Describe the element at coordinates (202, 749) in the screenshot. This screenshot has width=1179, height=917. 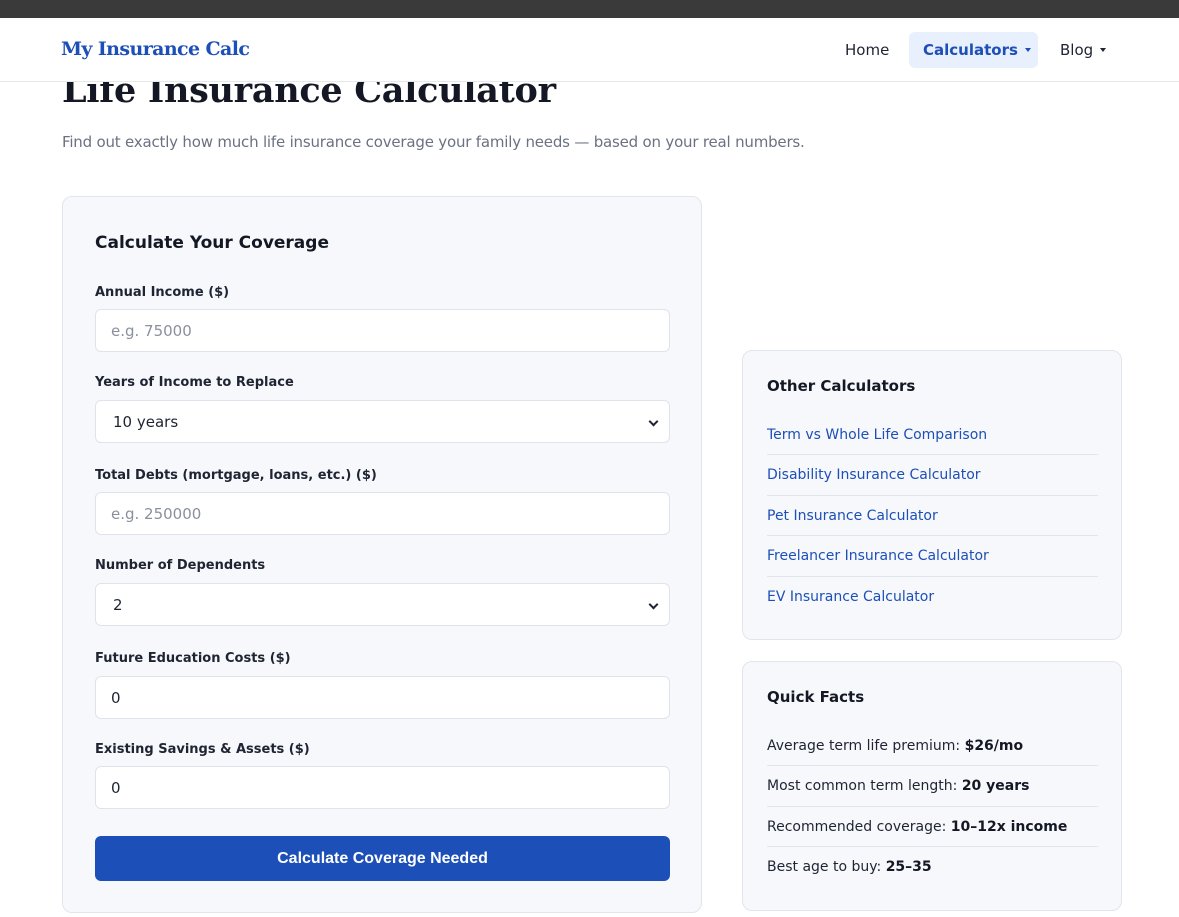
I see `savings-assets-label: Existing Savings & Assets ($)` at that location.